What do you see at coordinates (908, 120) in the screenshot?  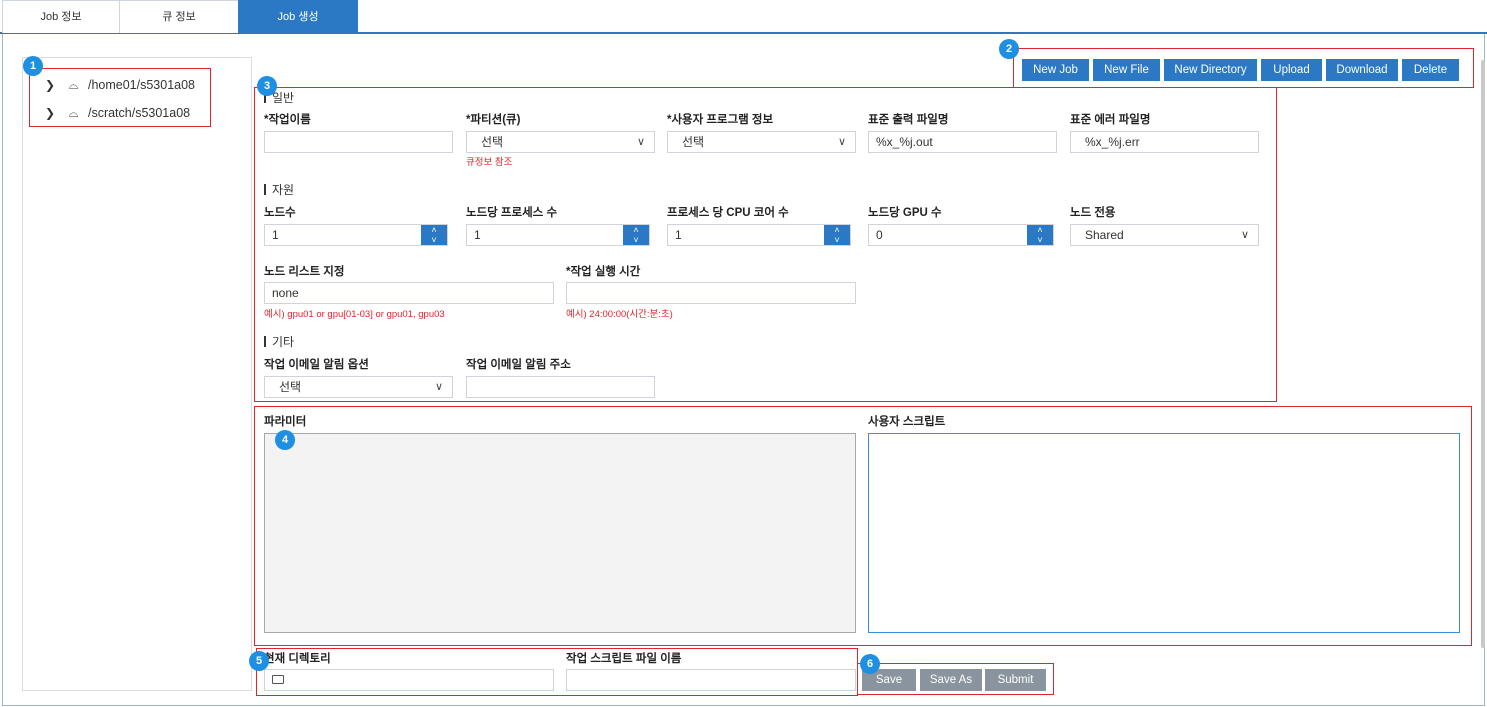 I see `stdout-label: 표준 출력 파일명` at bounding box center [908, 120].